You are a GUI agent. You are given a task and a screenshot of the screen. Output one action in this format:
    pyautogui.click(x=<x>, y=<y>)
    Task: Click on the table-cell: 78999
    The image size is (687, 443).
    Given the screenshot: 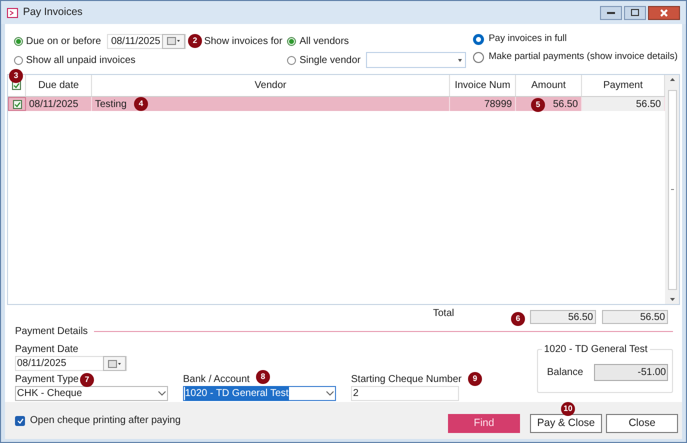 What is the action you would take?
    pyautogui.click(x=483, y=104)
    